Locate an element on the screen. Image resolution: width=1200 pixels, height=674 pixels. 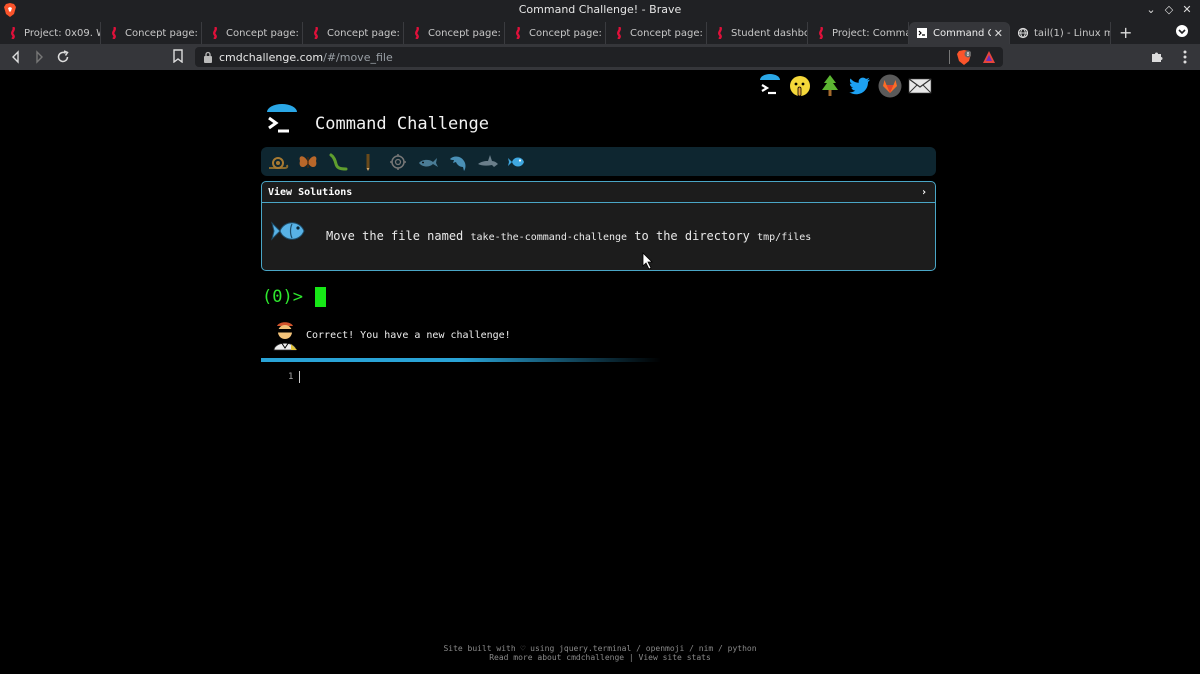
snail-icon is located at coordinates (278, 162).